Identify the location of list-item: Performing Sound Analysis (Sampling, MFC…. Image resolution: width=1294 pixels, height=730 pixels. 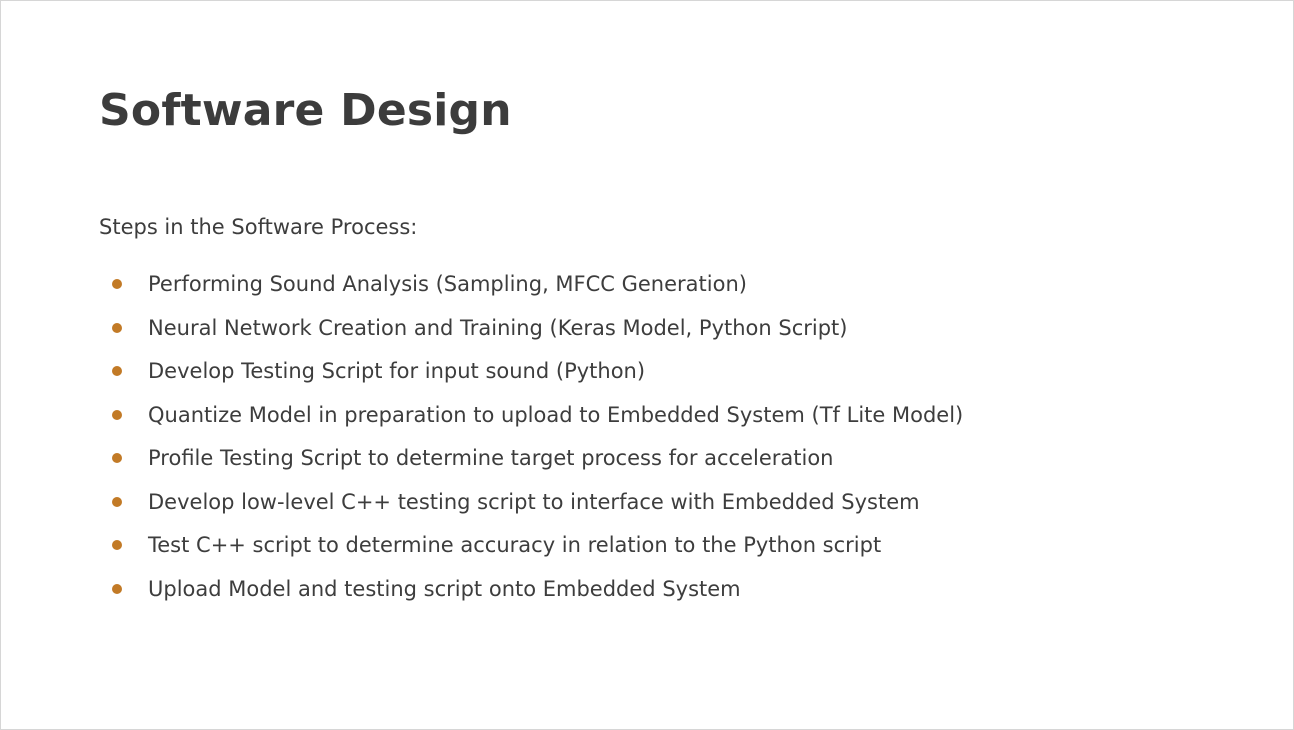
(423, 291).